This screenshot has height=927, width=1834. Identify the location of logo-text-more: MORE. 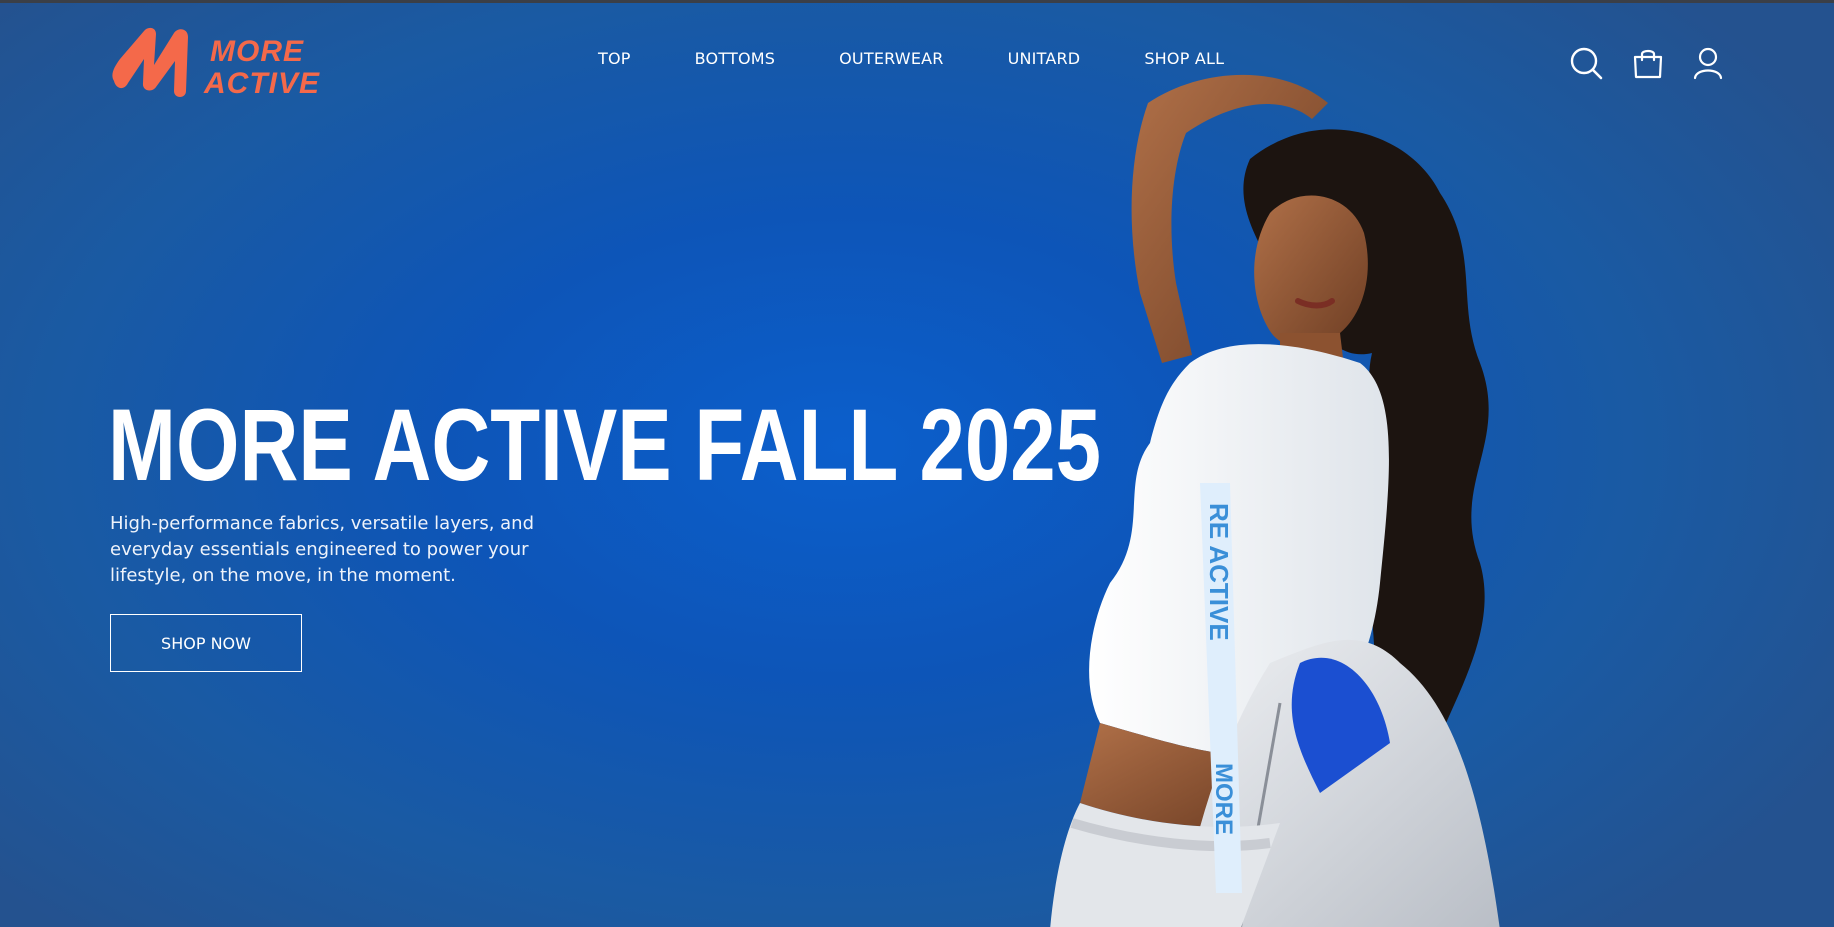
(257, 51).